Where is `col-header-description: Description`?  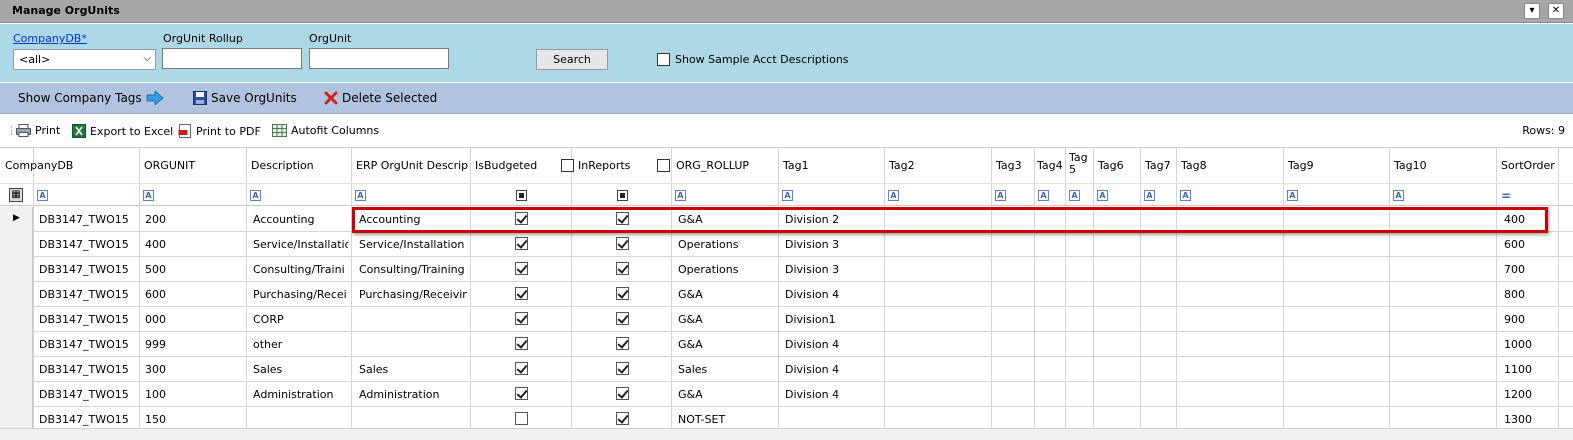 col-header-description: Description is located at coordinates (298, 165).